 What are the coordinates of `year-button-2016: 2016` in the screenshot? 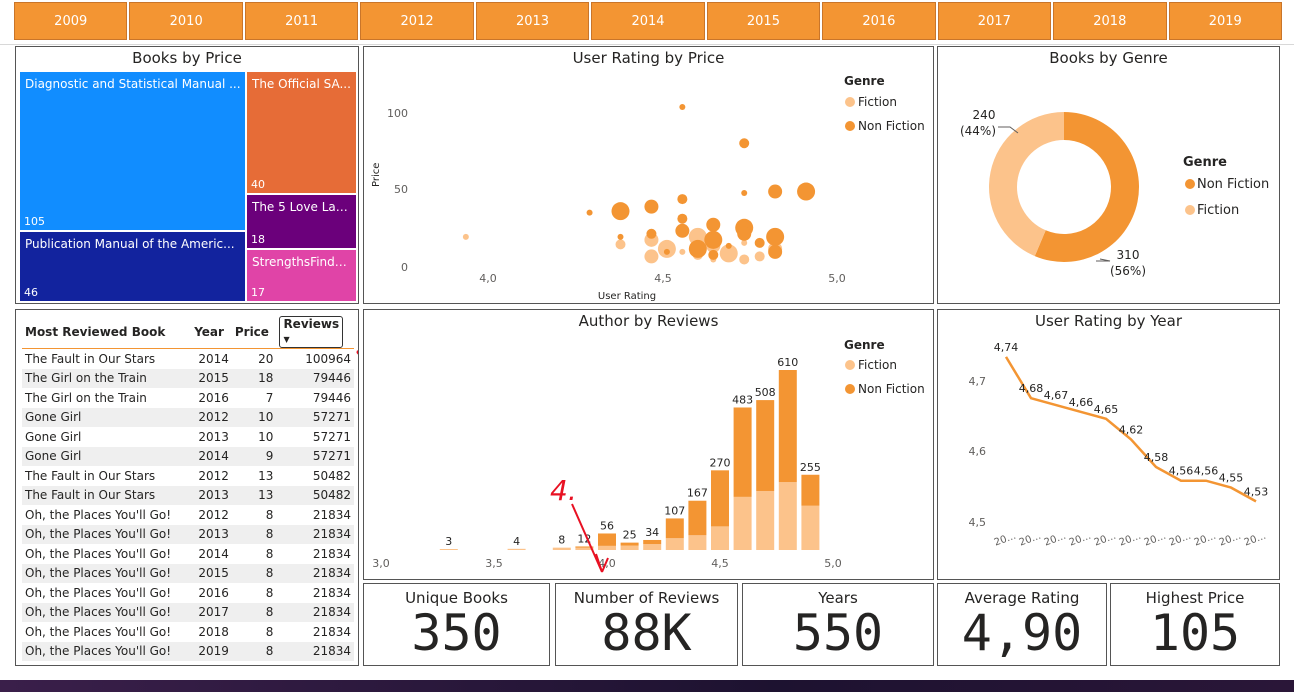 It's located at (879, 21).